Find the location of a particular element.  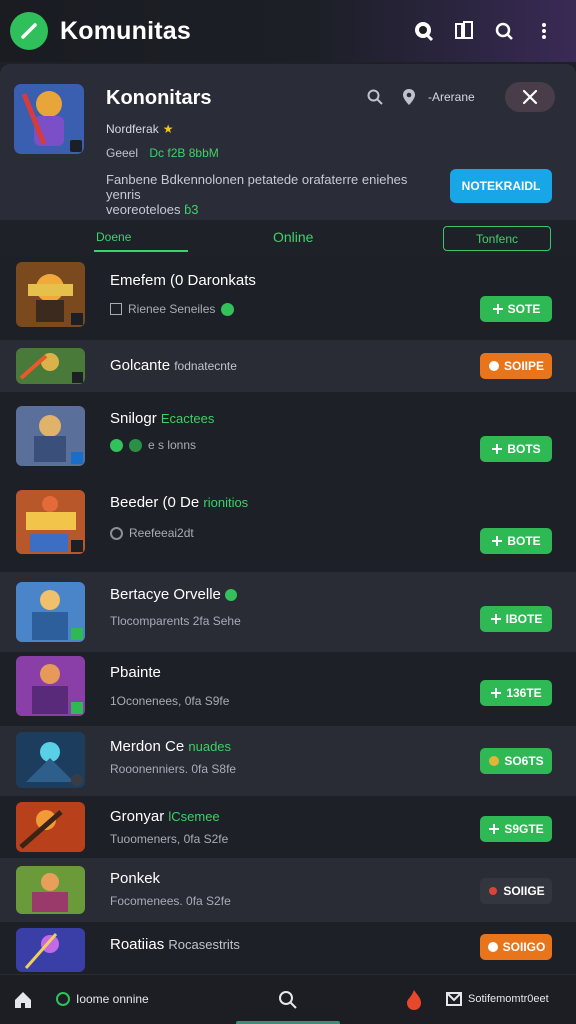

app-title: Komunitas is located at coordinates (125, 30).